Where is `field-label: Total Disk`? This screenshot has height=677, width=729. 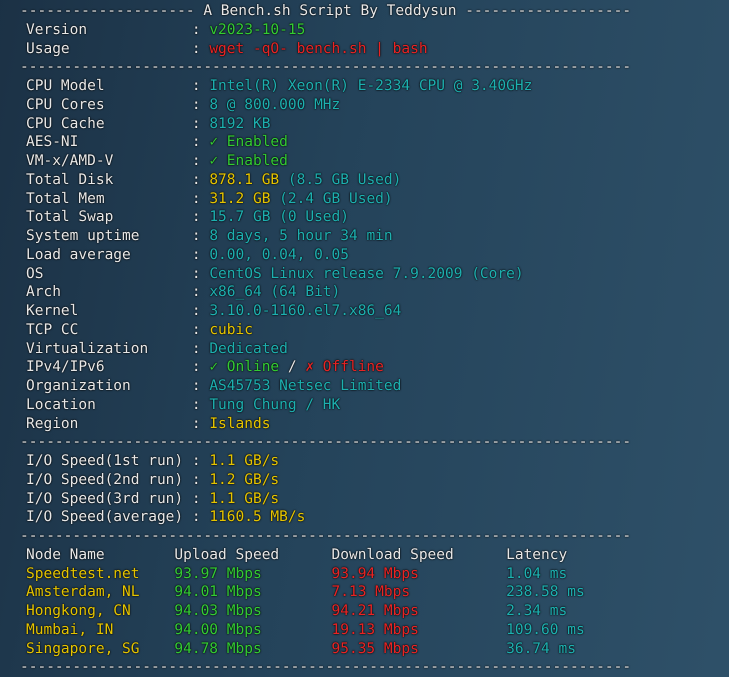
field-label: Total Disk is located at coordinates (70, 180).